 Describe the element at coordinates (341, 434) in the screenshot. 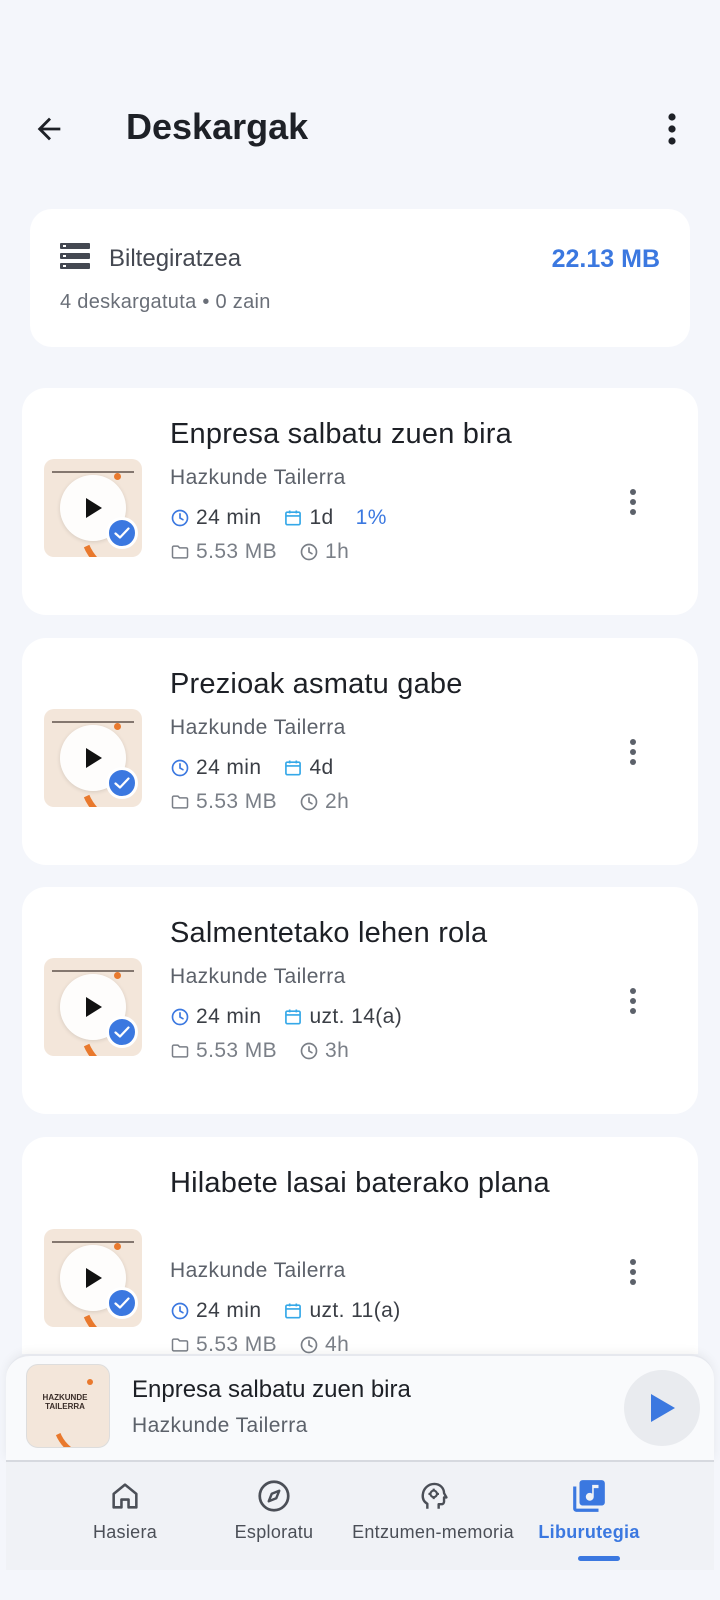

I see `episode-title: Enpresa salbatu zuen bira` at that location.